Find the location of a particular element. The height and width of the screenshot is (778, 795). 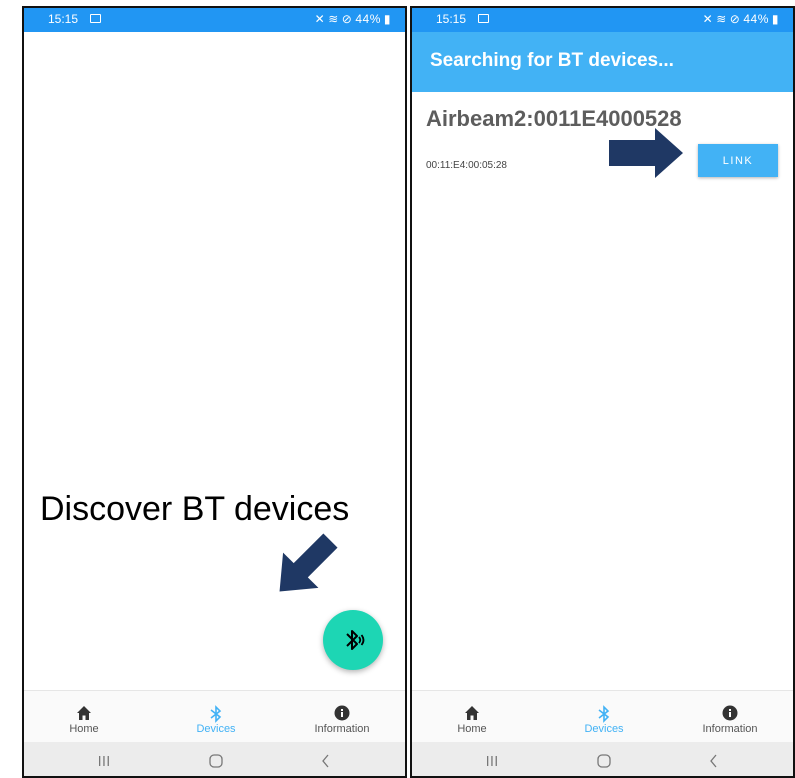

device-address: 00:11:E4:00:05:28 is located at coordinates (466, 165).